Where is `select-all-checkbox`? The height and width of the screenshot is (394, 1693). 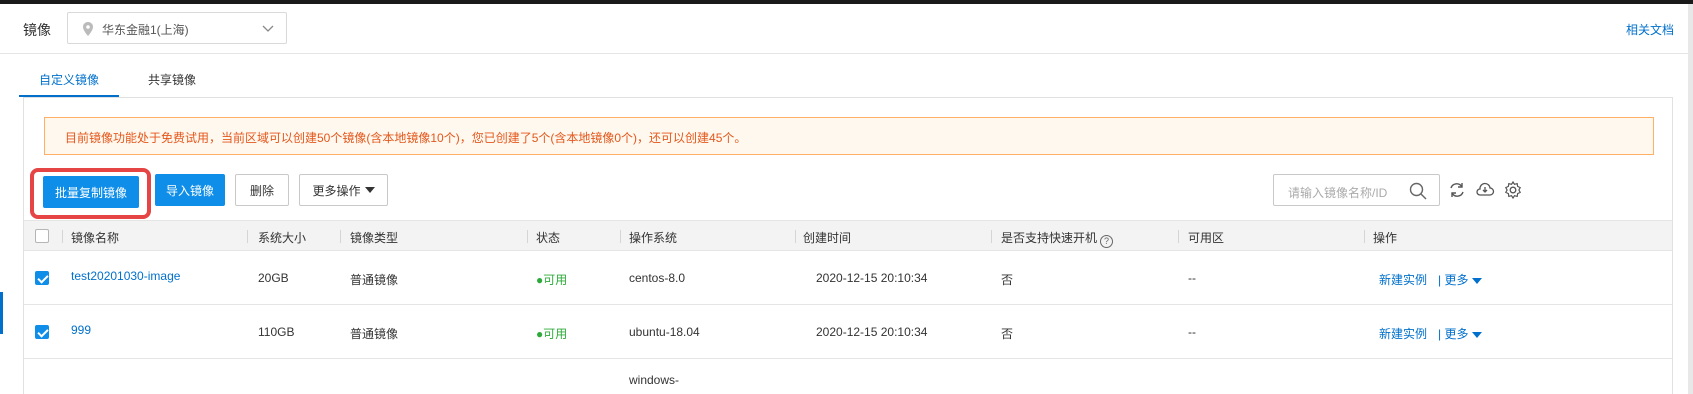
select-all-checkbox is located at coordinates (42, 236).